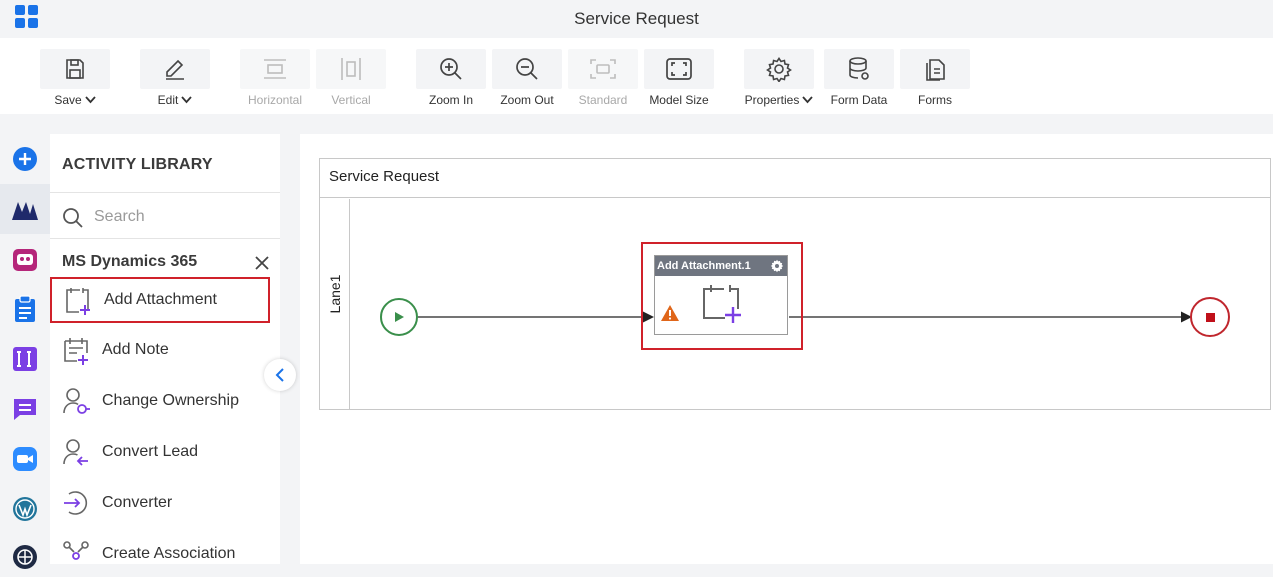 Image resolution: width=1273 pixels, height=577 pixels. What do you see at coordinates (76, 401) in the screenshot?
I see `change-ownership-icon` at bounding box center [76, 401].